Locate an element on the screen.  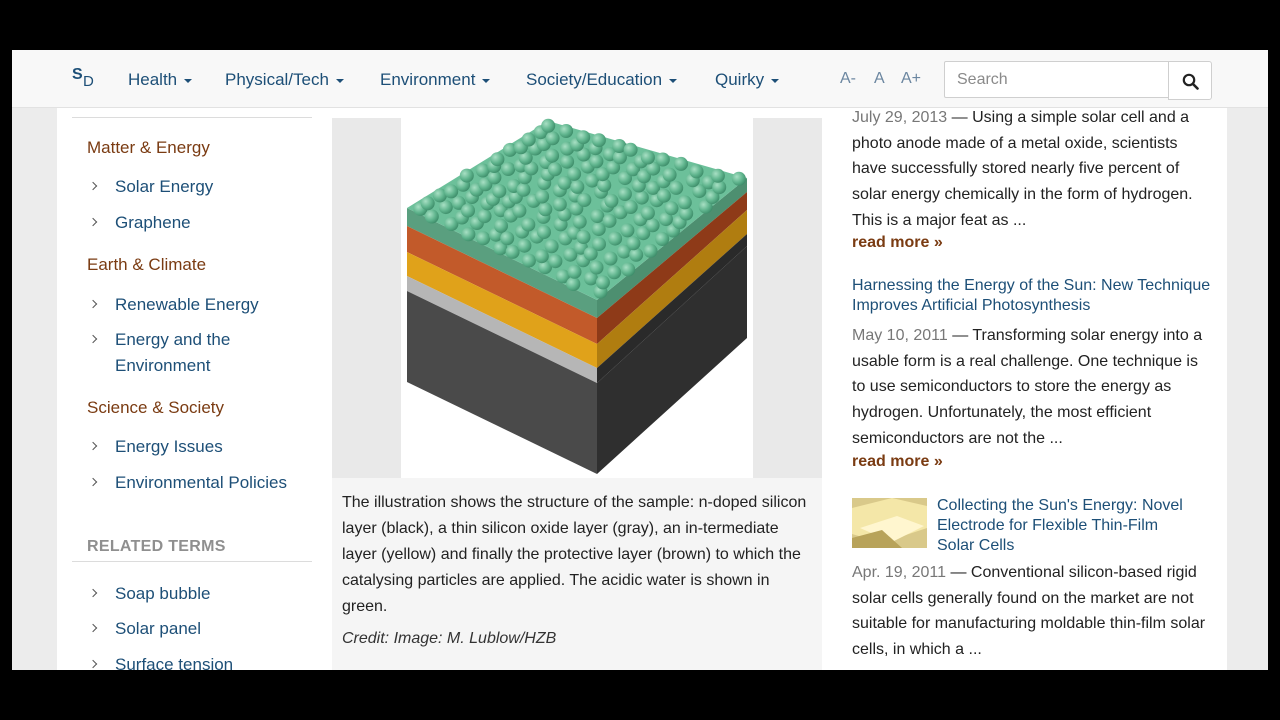
search-input is located at coordinates (1056, 79).